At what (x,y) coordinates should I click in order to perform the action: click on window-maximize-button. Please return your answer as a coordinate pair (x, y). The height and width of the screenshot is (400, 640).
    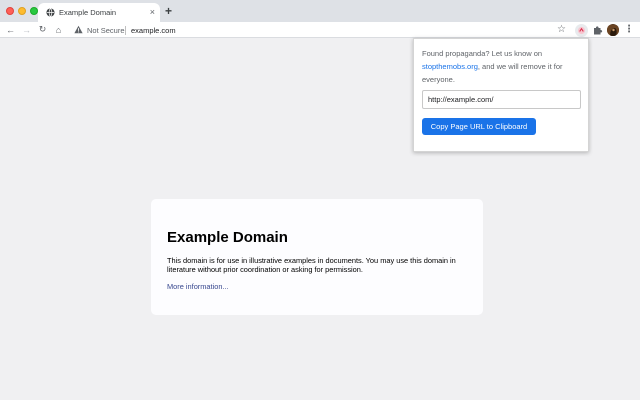
    Looking at the image, I should click on (34, 11).